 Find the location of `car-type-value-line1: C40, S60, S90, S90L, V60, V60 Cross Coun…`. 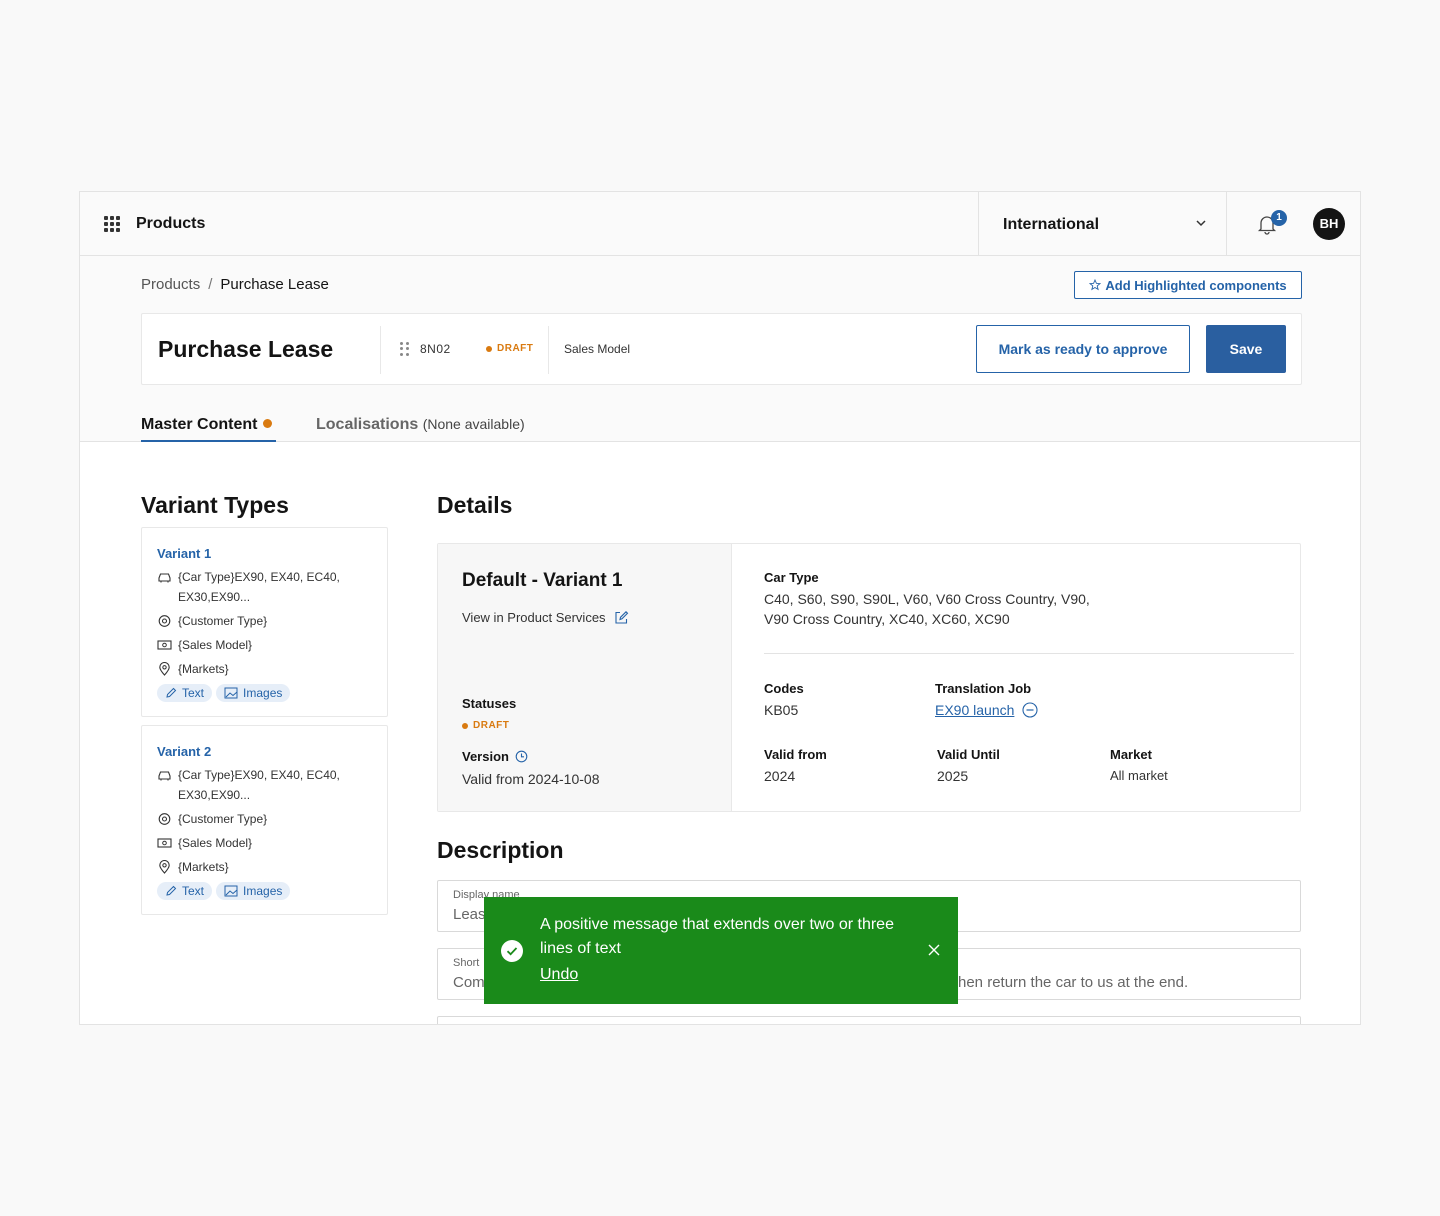

car-type-value-line1: C40, S60, S90, S90L, V60, V60 Cross Coun… is located at coordinates (927, 599).